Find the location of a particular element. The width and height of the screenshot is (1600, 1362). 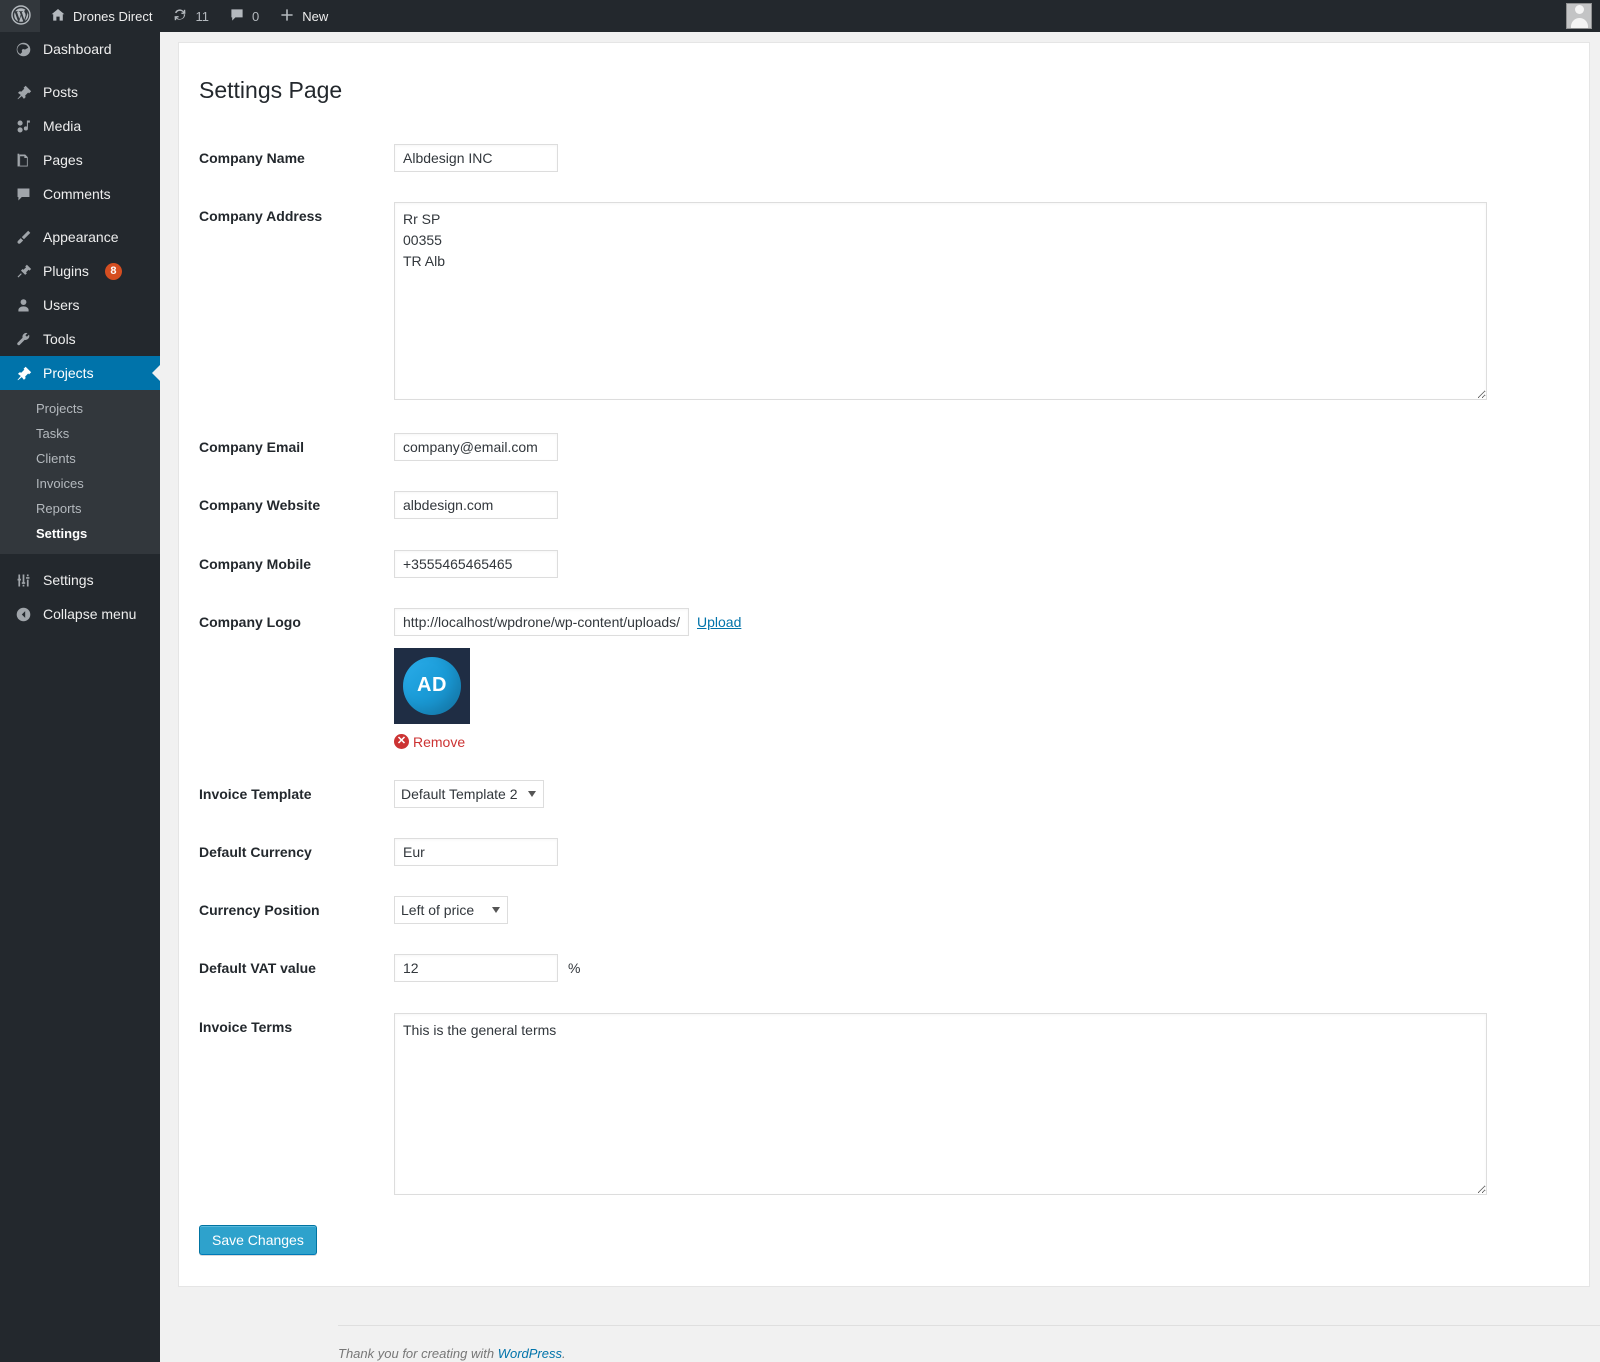

sidebar-item-label: Pages is located at coordinates (63, 160).